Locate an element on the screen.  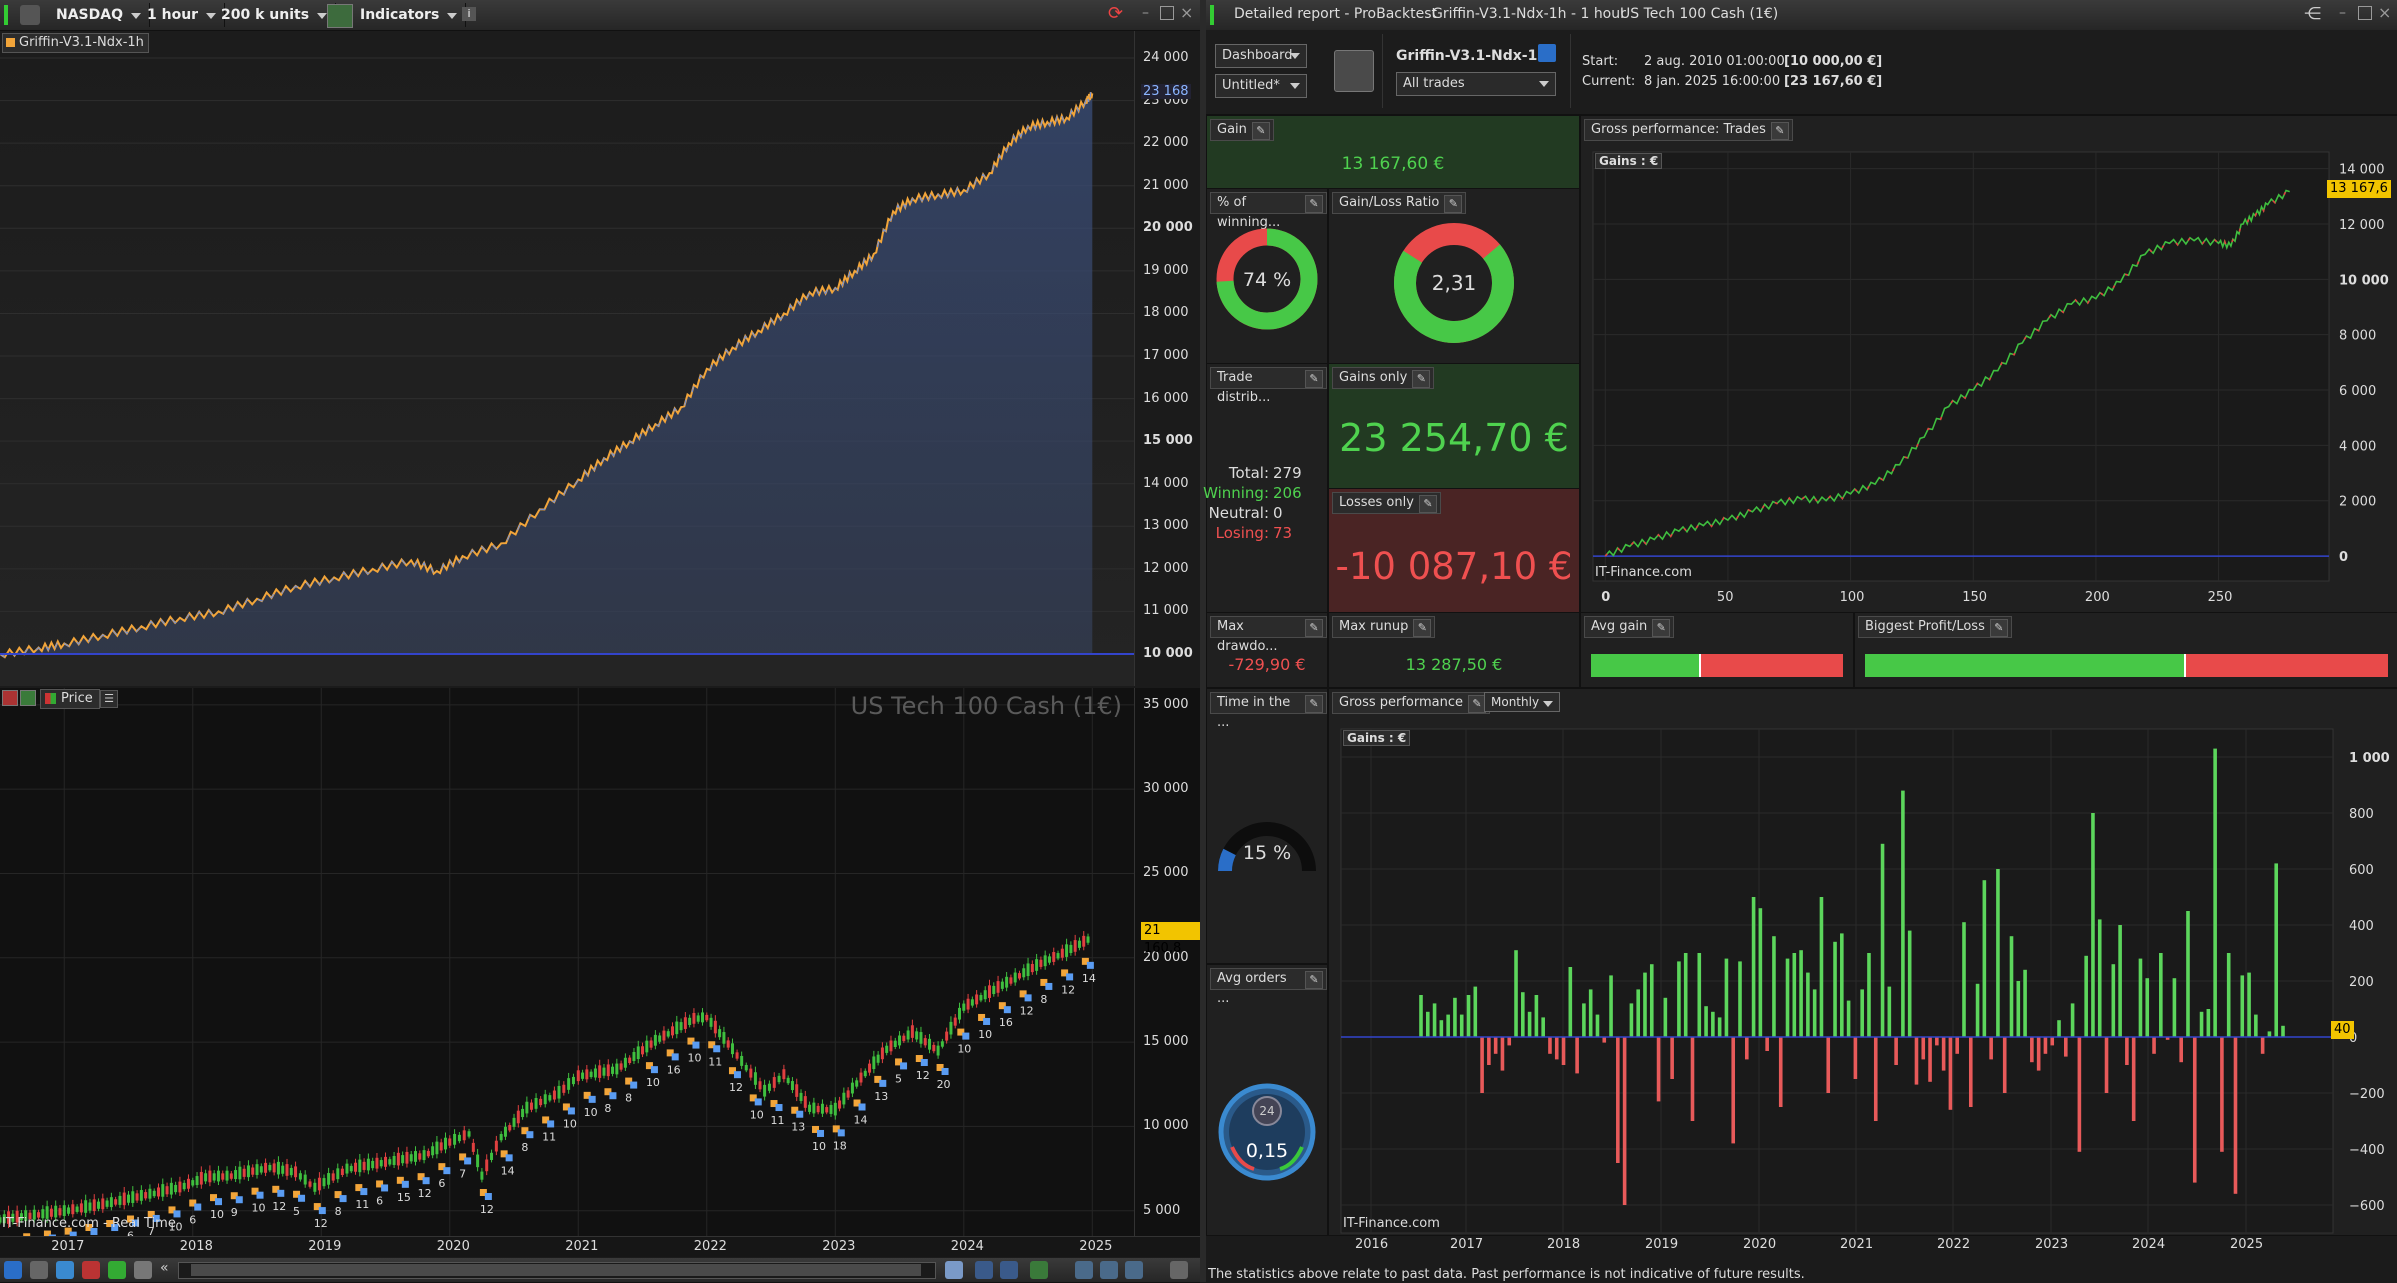
indicators-button: Indicators is located at coordinates (409, 15).